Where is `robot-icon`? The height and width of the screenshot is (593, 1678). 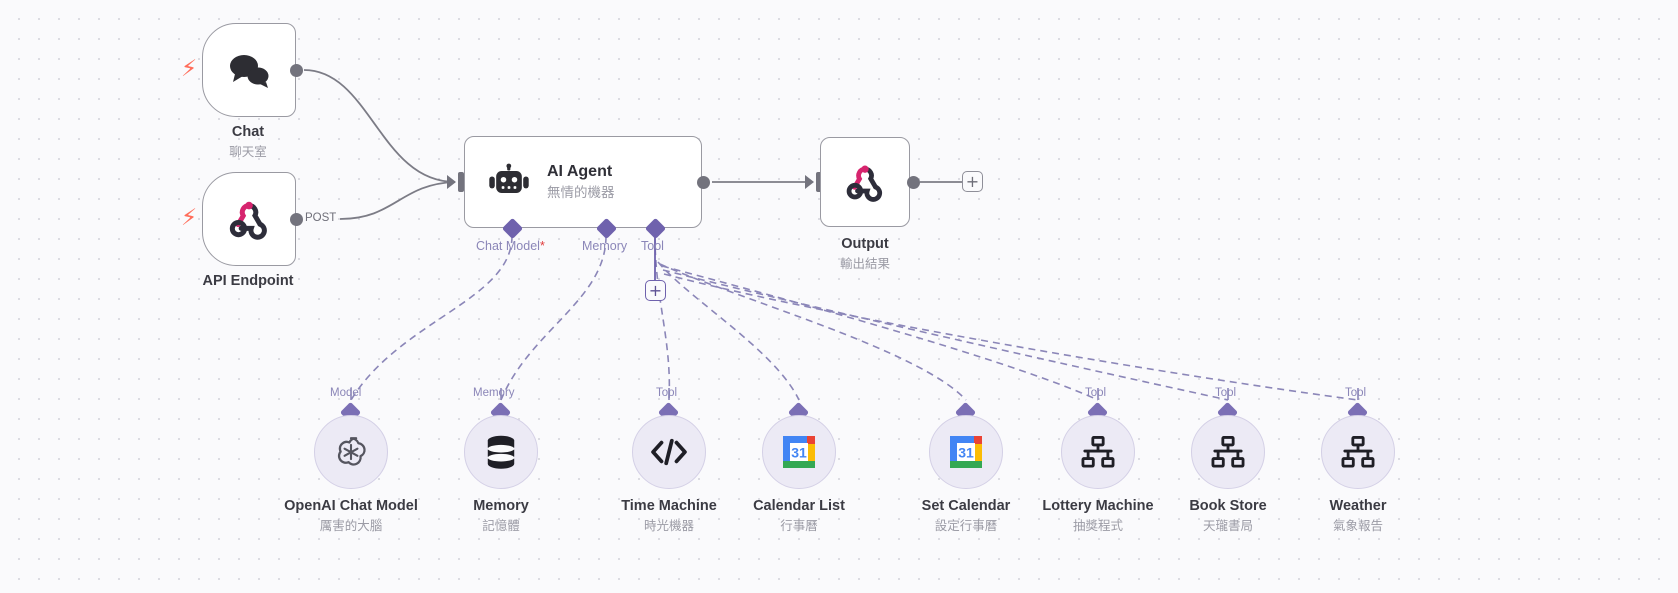 robot-icon is located at coordinates (509, 182).